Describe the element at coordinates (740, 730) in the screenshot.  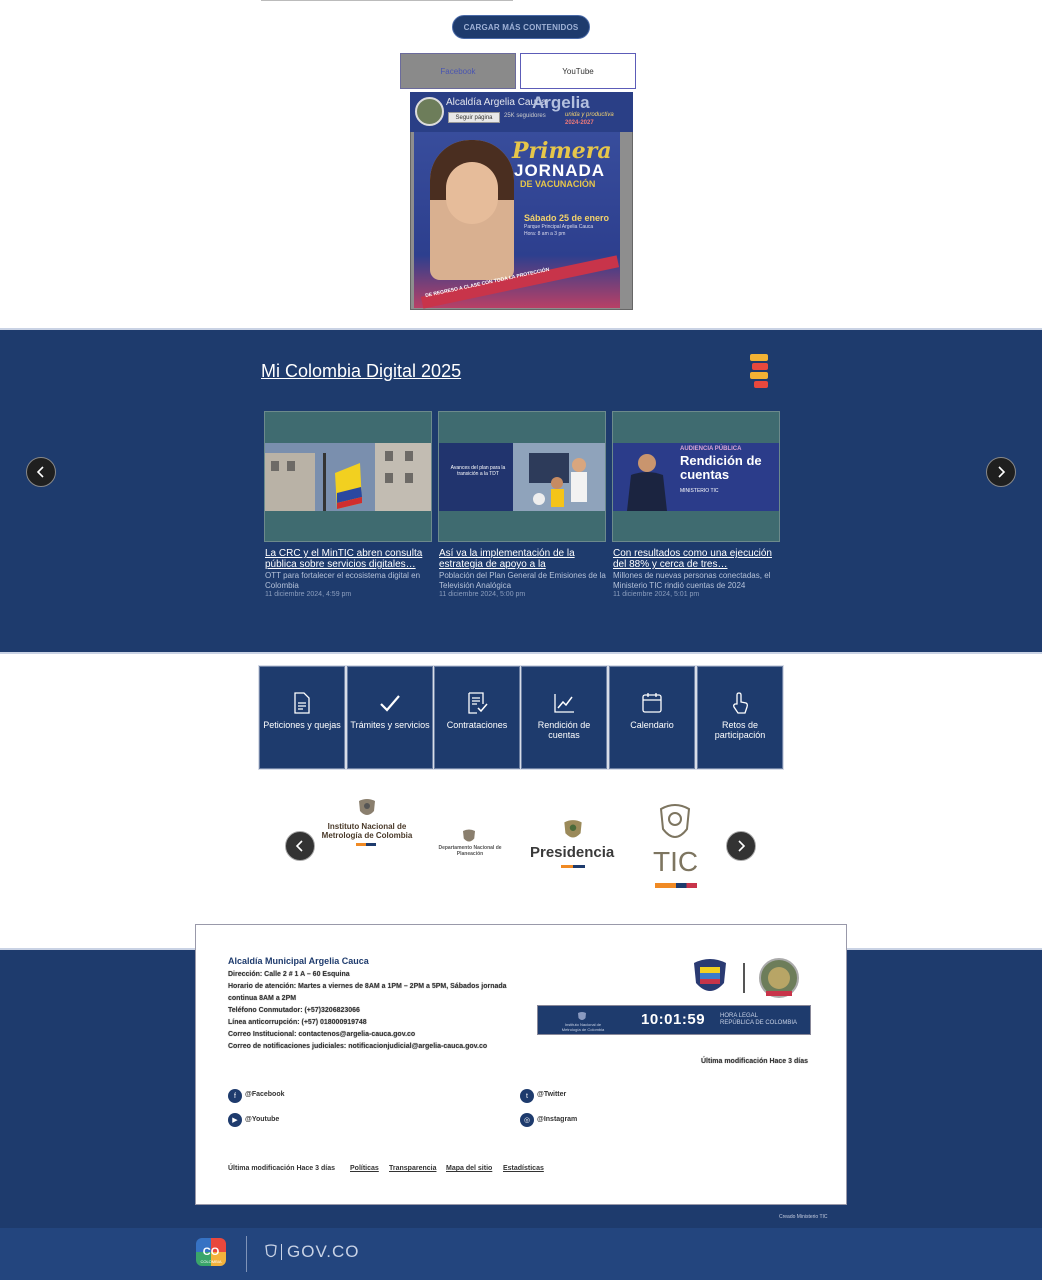
I see `quick-link-label: Retos de participación` at that location.